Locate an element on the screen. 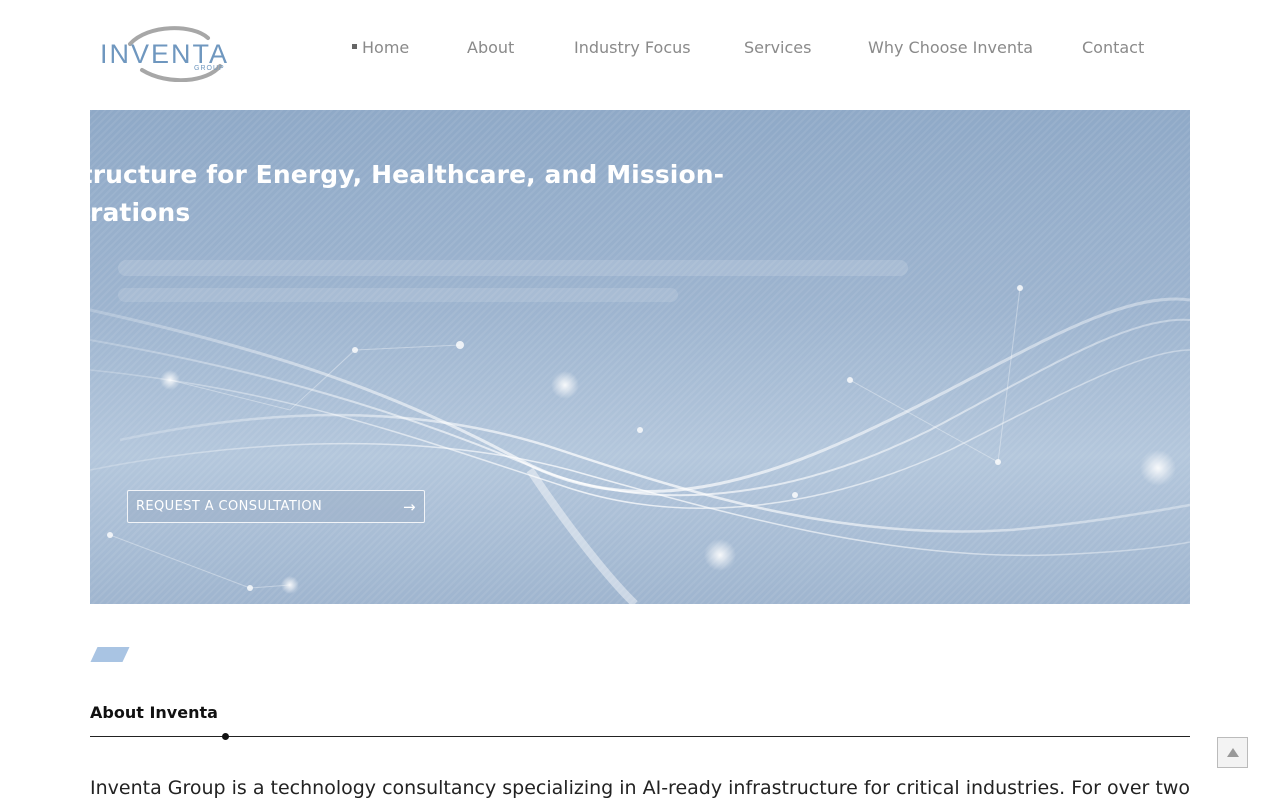 The width and height of the screenshot is (1280, 800). scroll-to-top-button is located at coordinates (1232, 752).